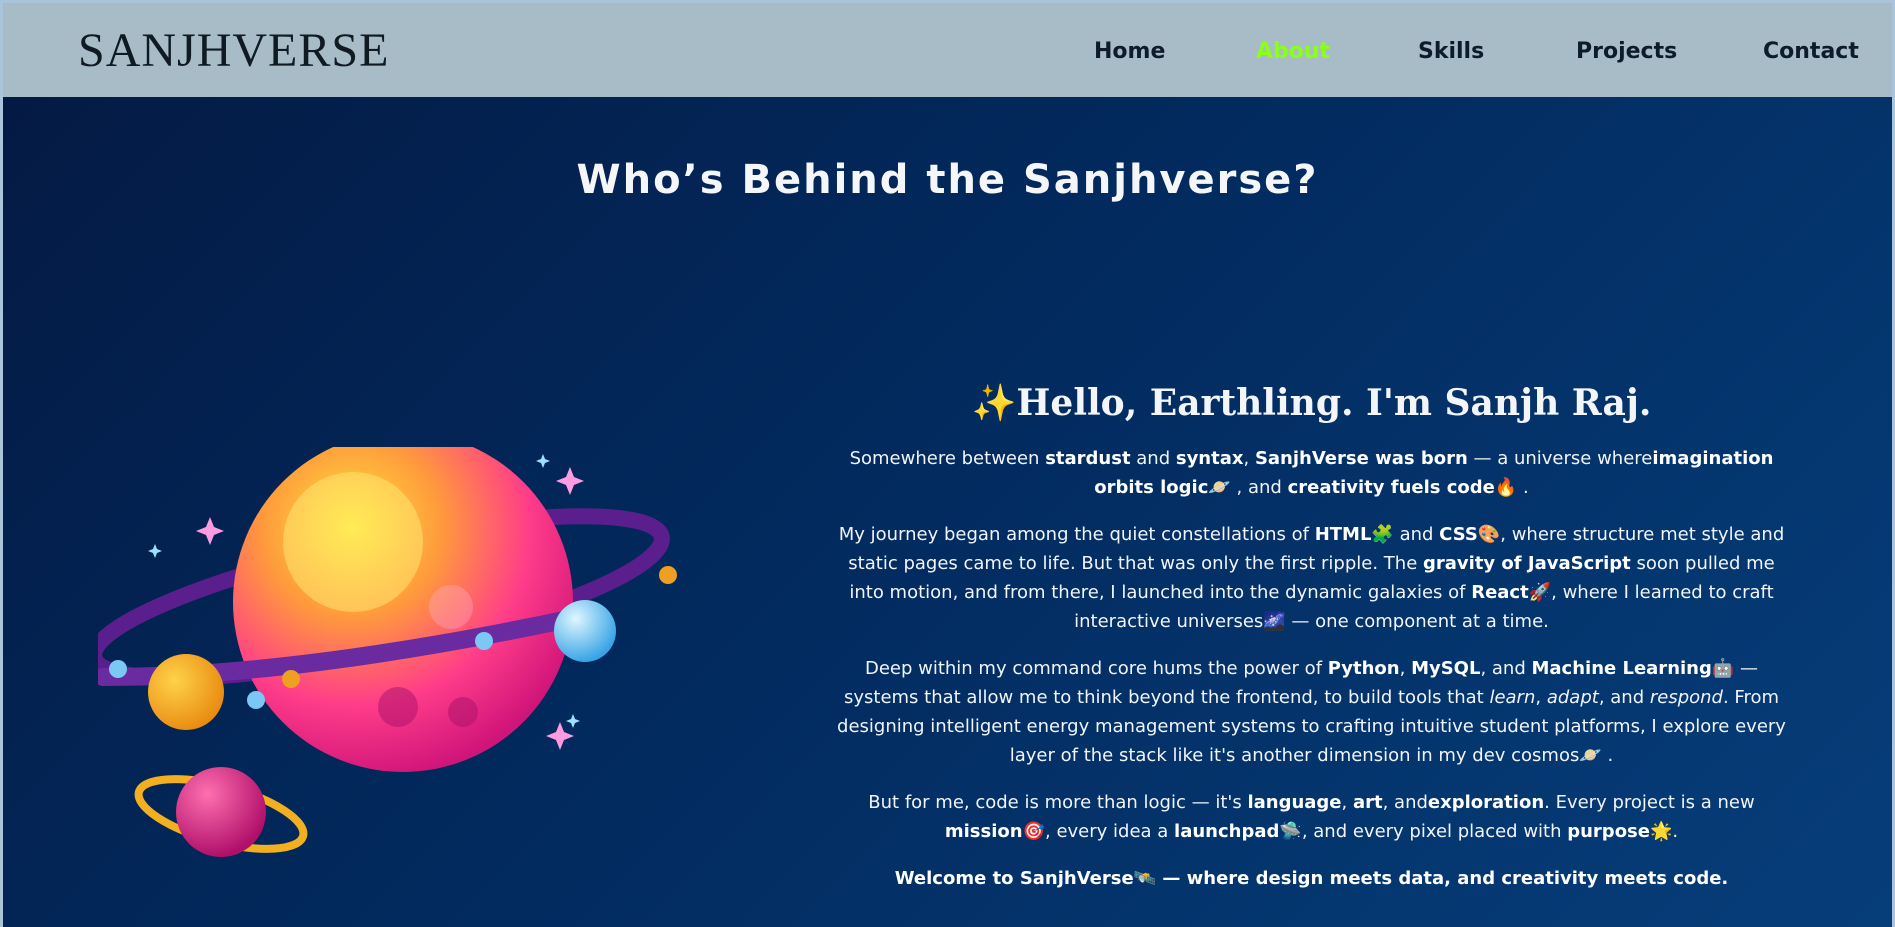  I want to click on nav-menu: Home About Skills Projects Contact, so click(947, 54).